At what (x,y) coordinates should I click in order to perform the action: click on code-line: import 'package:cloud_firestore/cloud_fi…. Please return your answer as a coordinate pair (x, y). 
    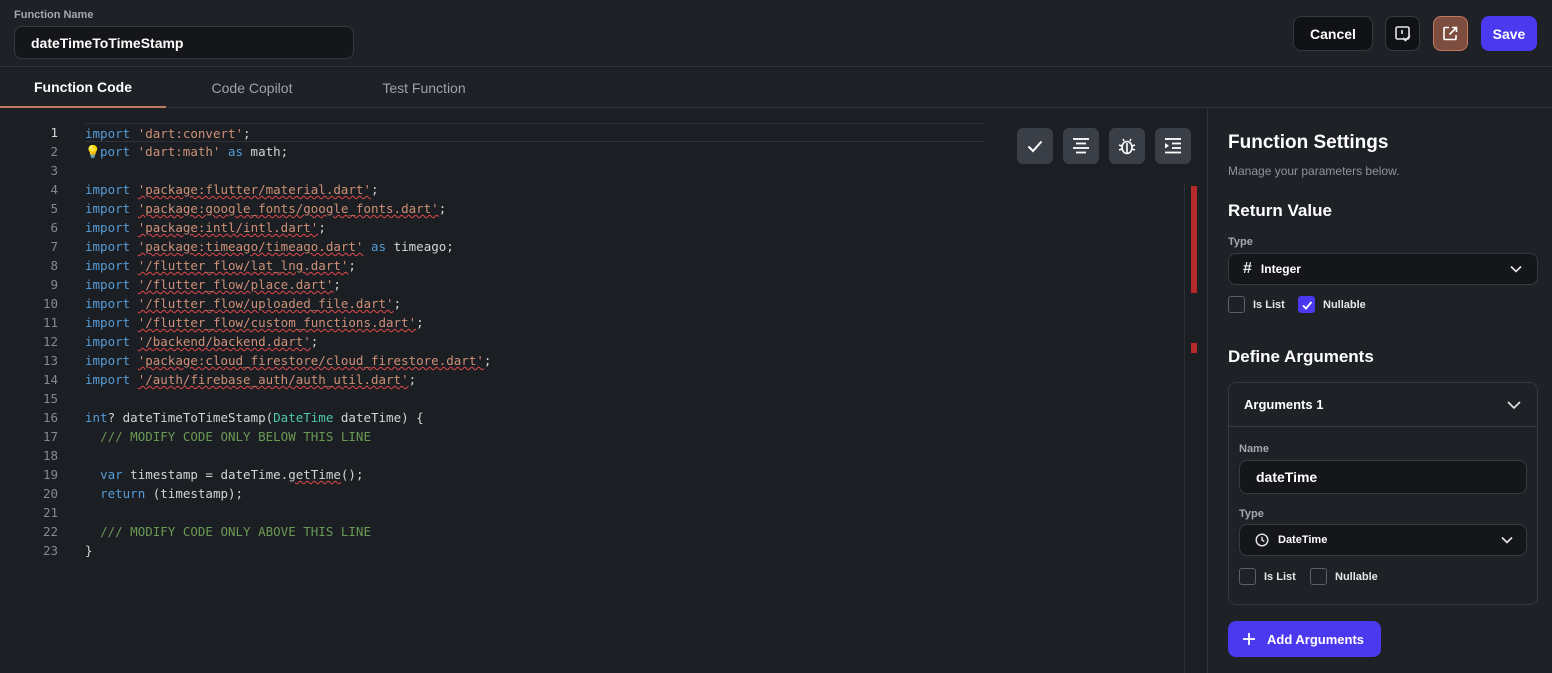
    Looking at the image, I should click on (535, 360).